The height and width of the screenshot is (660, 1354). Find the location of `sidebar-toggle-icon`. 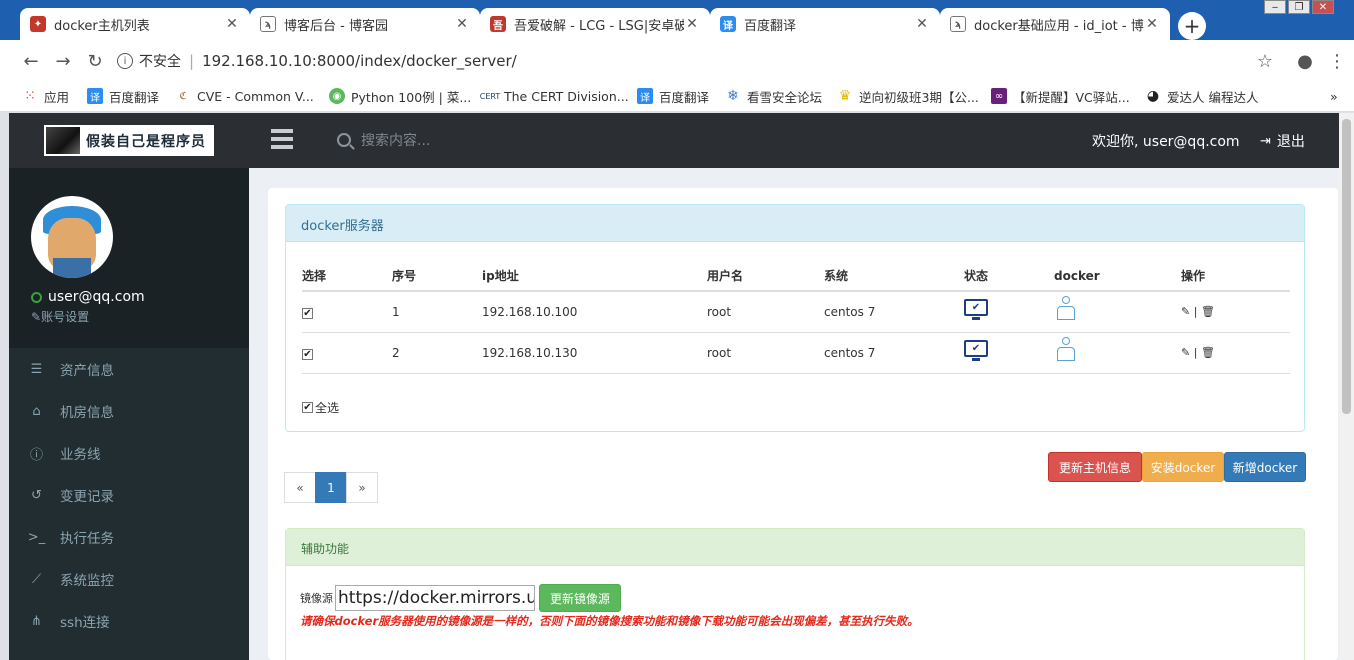

sidebar-toggle-icon is located at coordinates (282, 139).